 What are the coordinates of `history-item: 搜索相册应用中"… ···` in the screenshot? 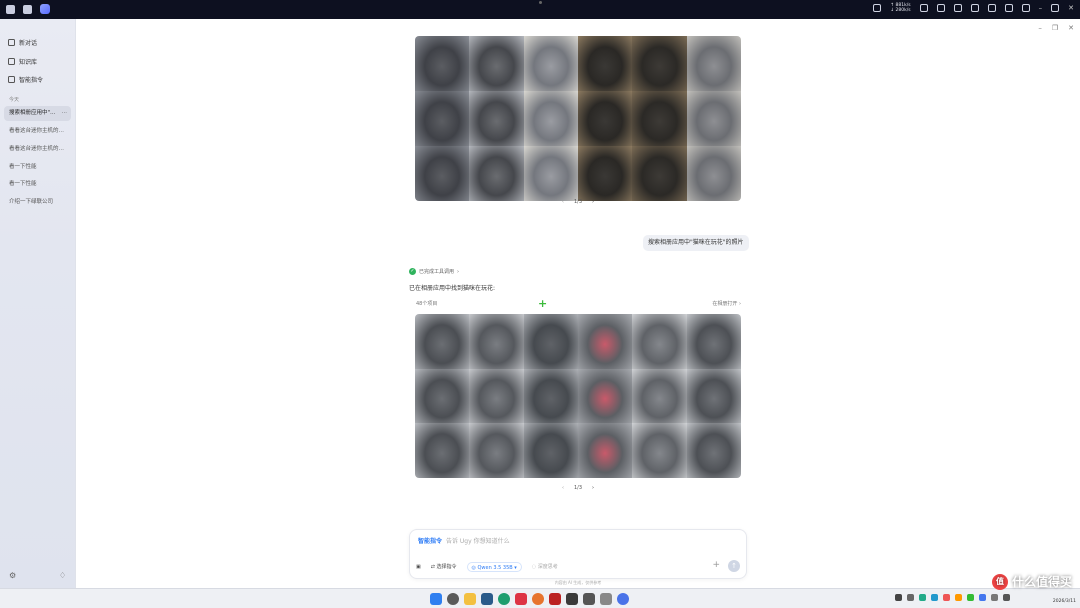 It's located at (37, 113).